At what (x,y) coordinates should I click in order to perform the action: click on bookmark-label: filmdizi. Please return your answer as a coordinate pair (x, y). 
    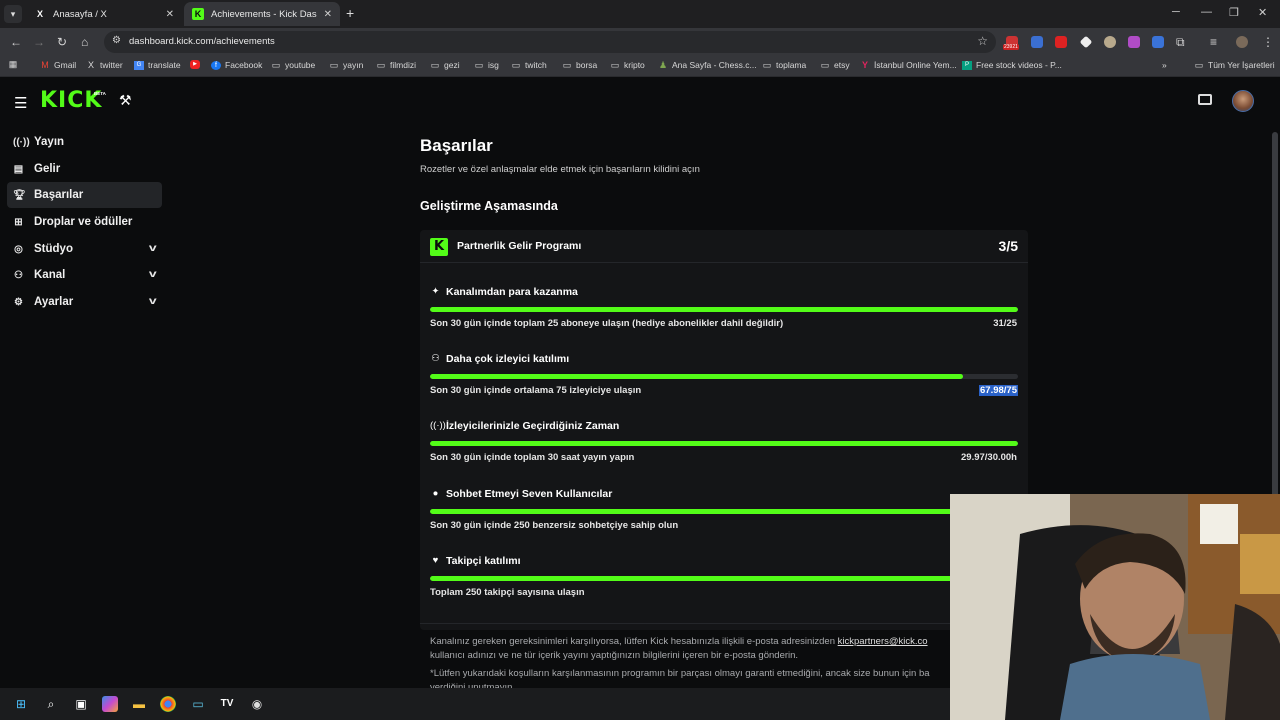
    Looking at the image, I should click on (403, 65).